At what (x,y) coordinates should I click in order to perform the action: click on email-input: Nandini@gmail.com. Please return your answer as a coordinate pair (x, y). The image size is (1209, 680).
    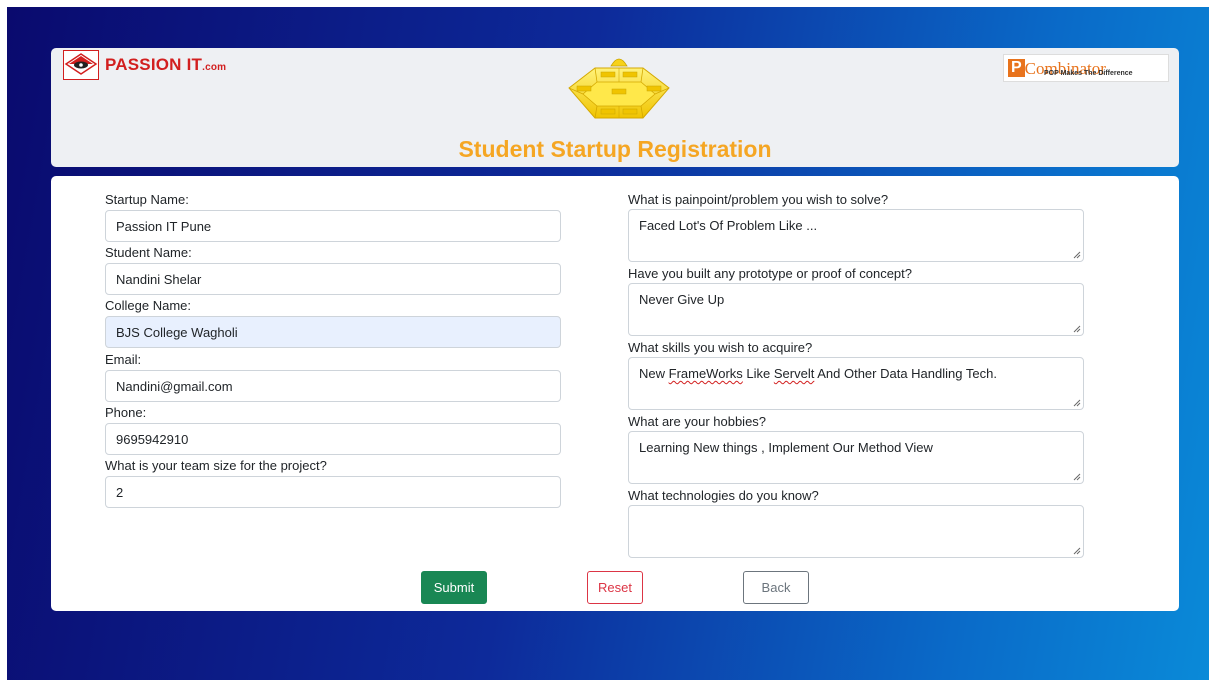
    Looking at the image, I should click on (333, 386).